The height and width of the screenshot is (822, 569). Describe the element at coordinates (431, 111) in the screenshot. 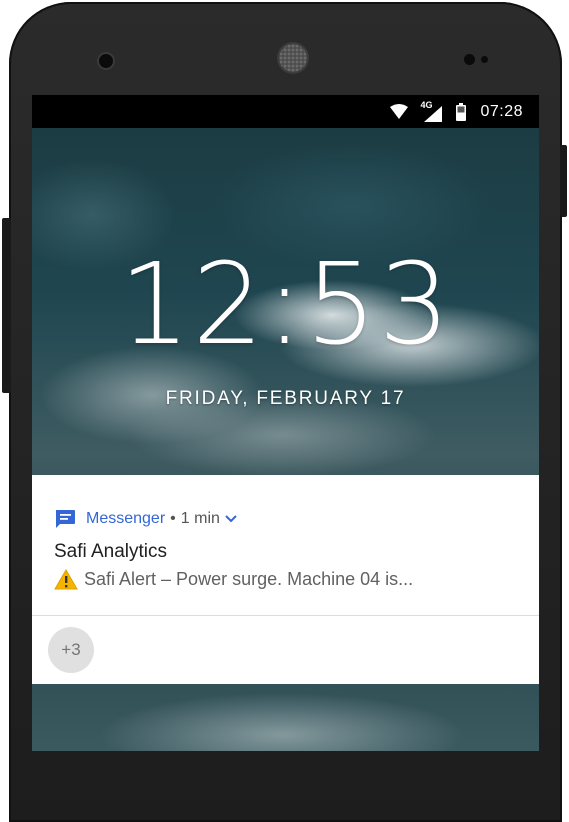

I see `cell-signal-icon: 4G` at that location.